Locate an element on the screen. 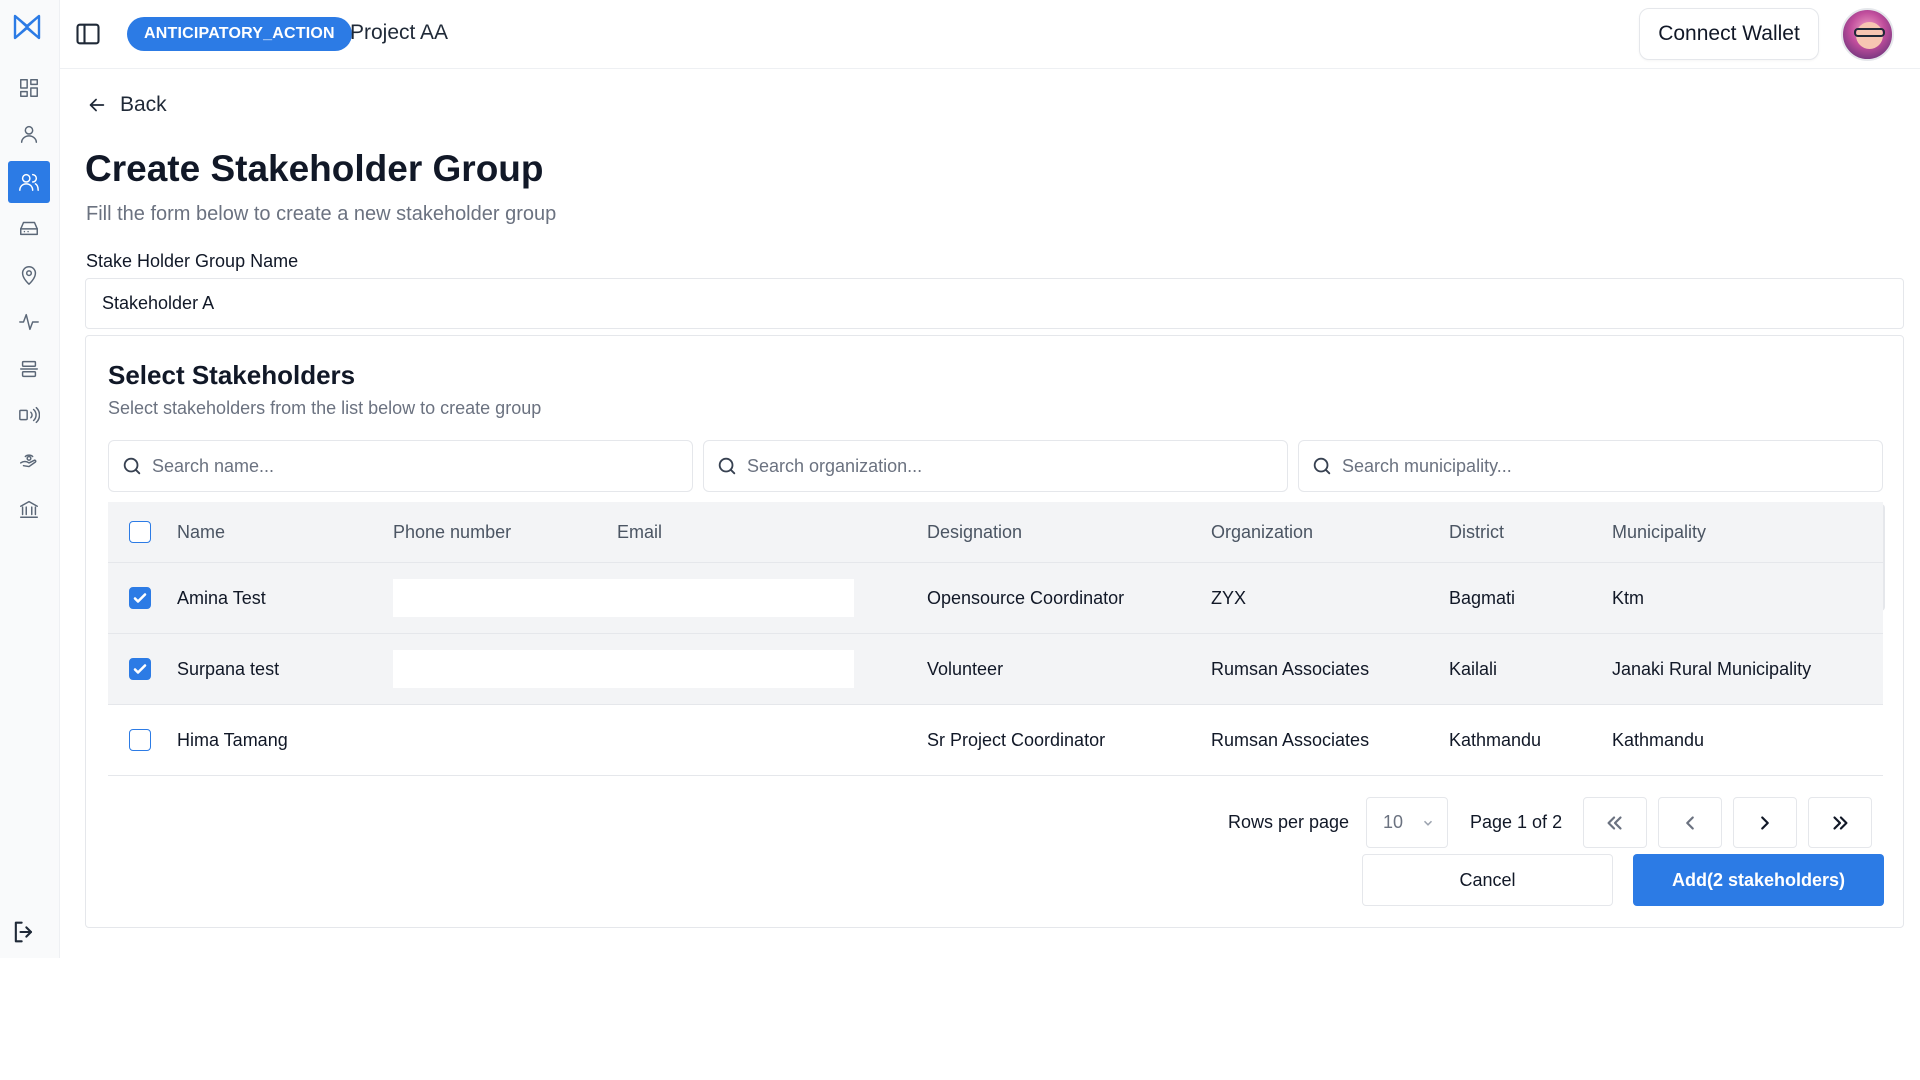 This screenshot has width=1920, height=1080. sidebar-item-stakeholders is located at coordinates (29, 182).